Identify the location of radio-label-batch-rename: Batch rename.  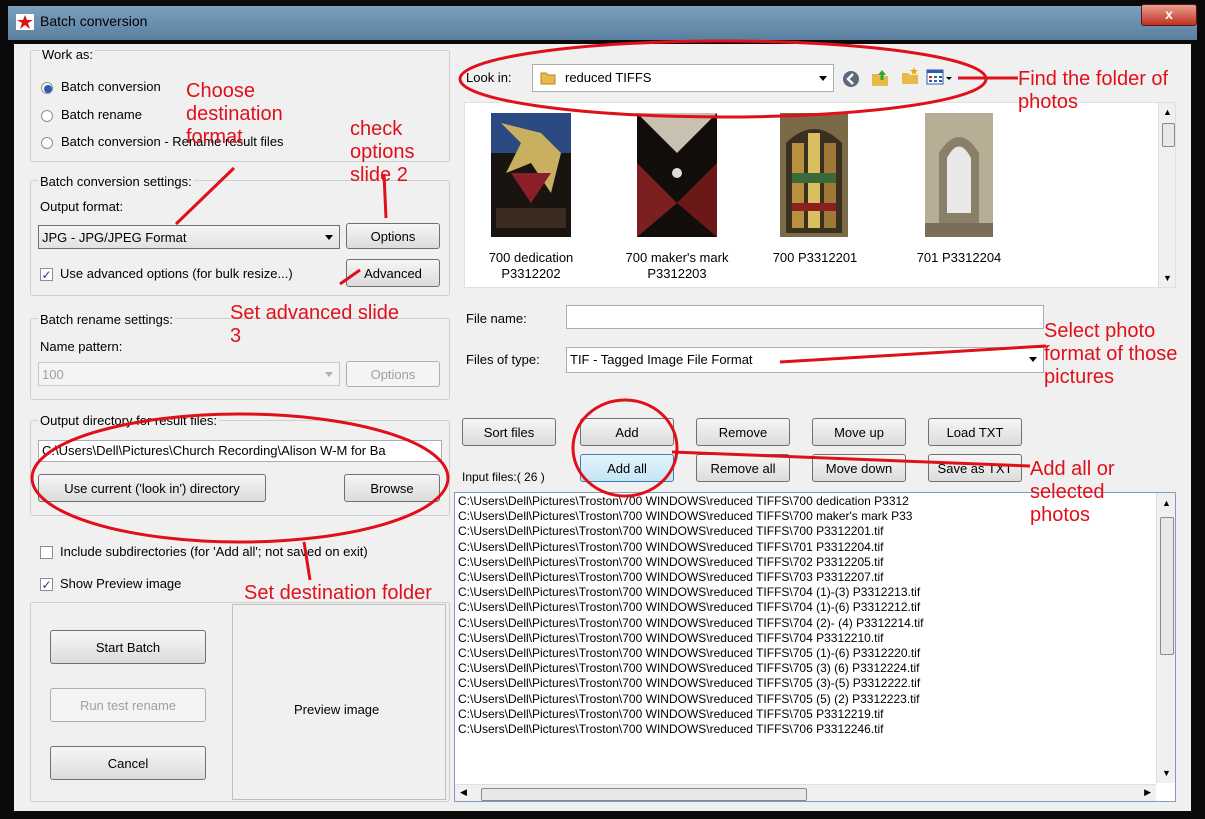
(101, 114).